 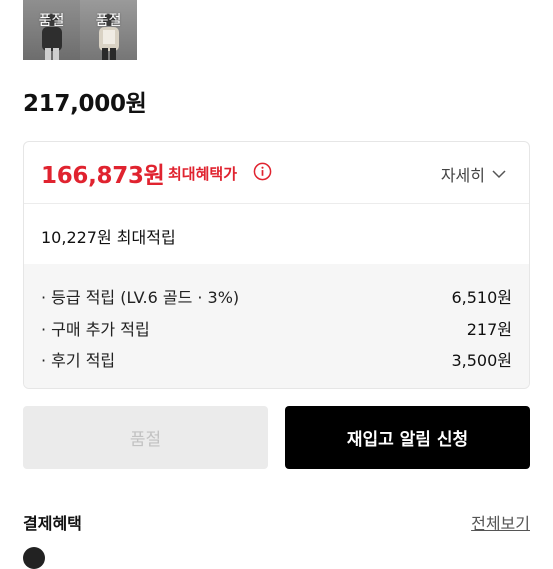 What do you see at coordinates (103, 176) in the screenshot?
I see `max-benefit-price: 166,873원` at bounding box center [103, 176].